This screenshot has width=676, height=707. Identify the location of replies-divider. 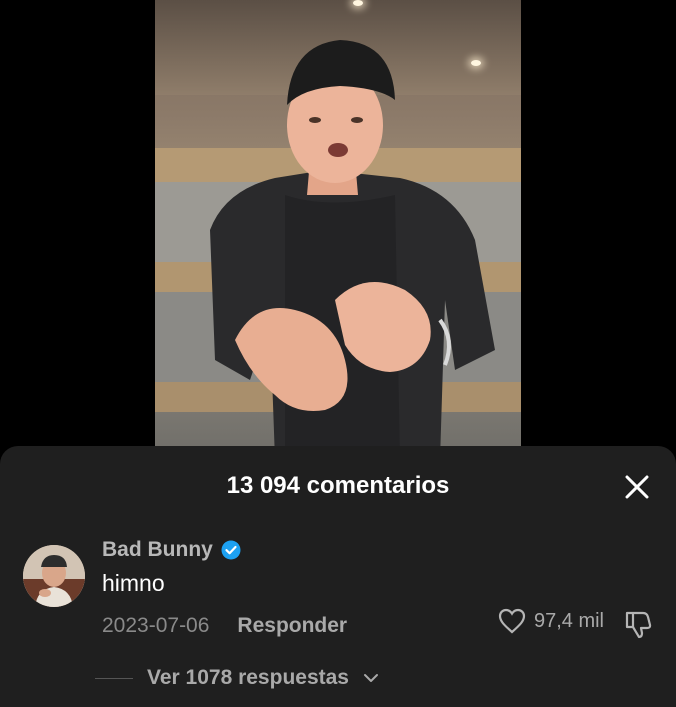
(114, 678).